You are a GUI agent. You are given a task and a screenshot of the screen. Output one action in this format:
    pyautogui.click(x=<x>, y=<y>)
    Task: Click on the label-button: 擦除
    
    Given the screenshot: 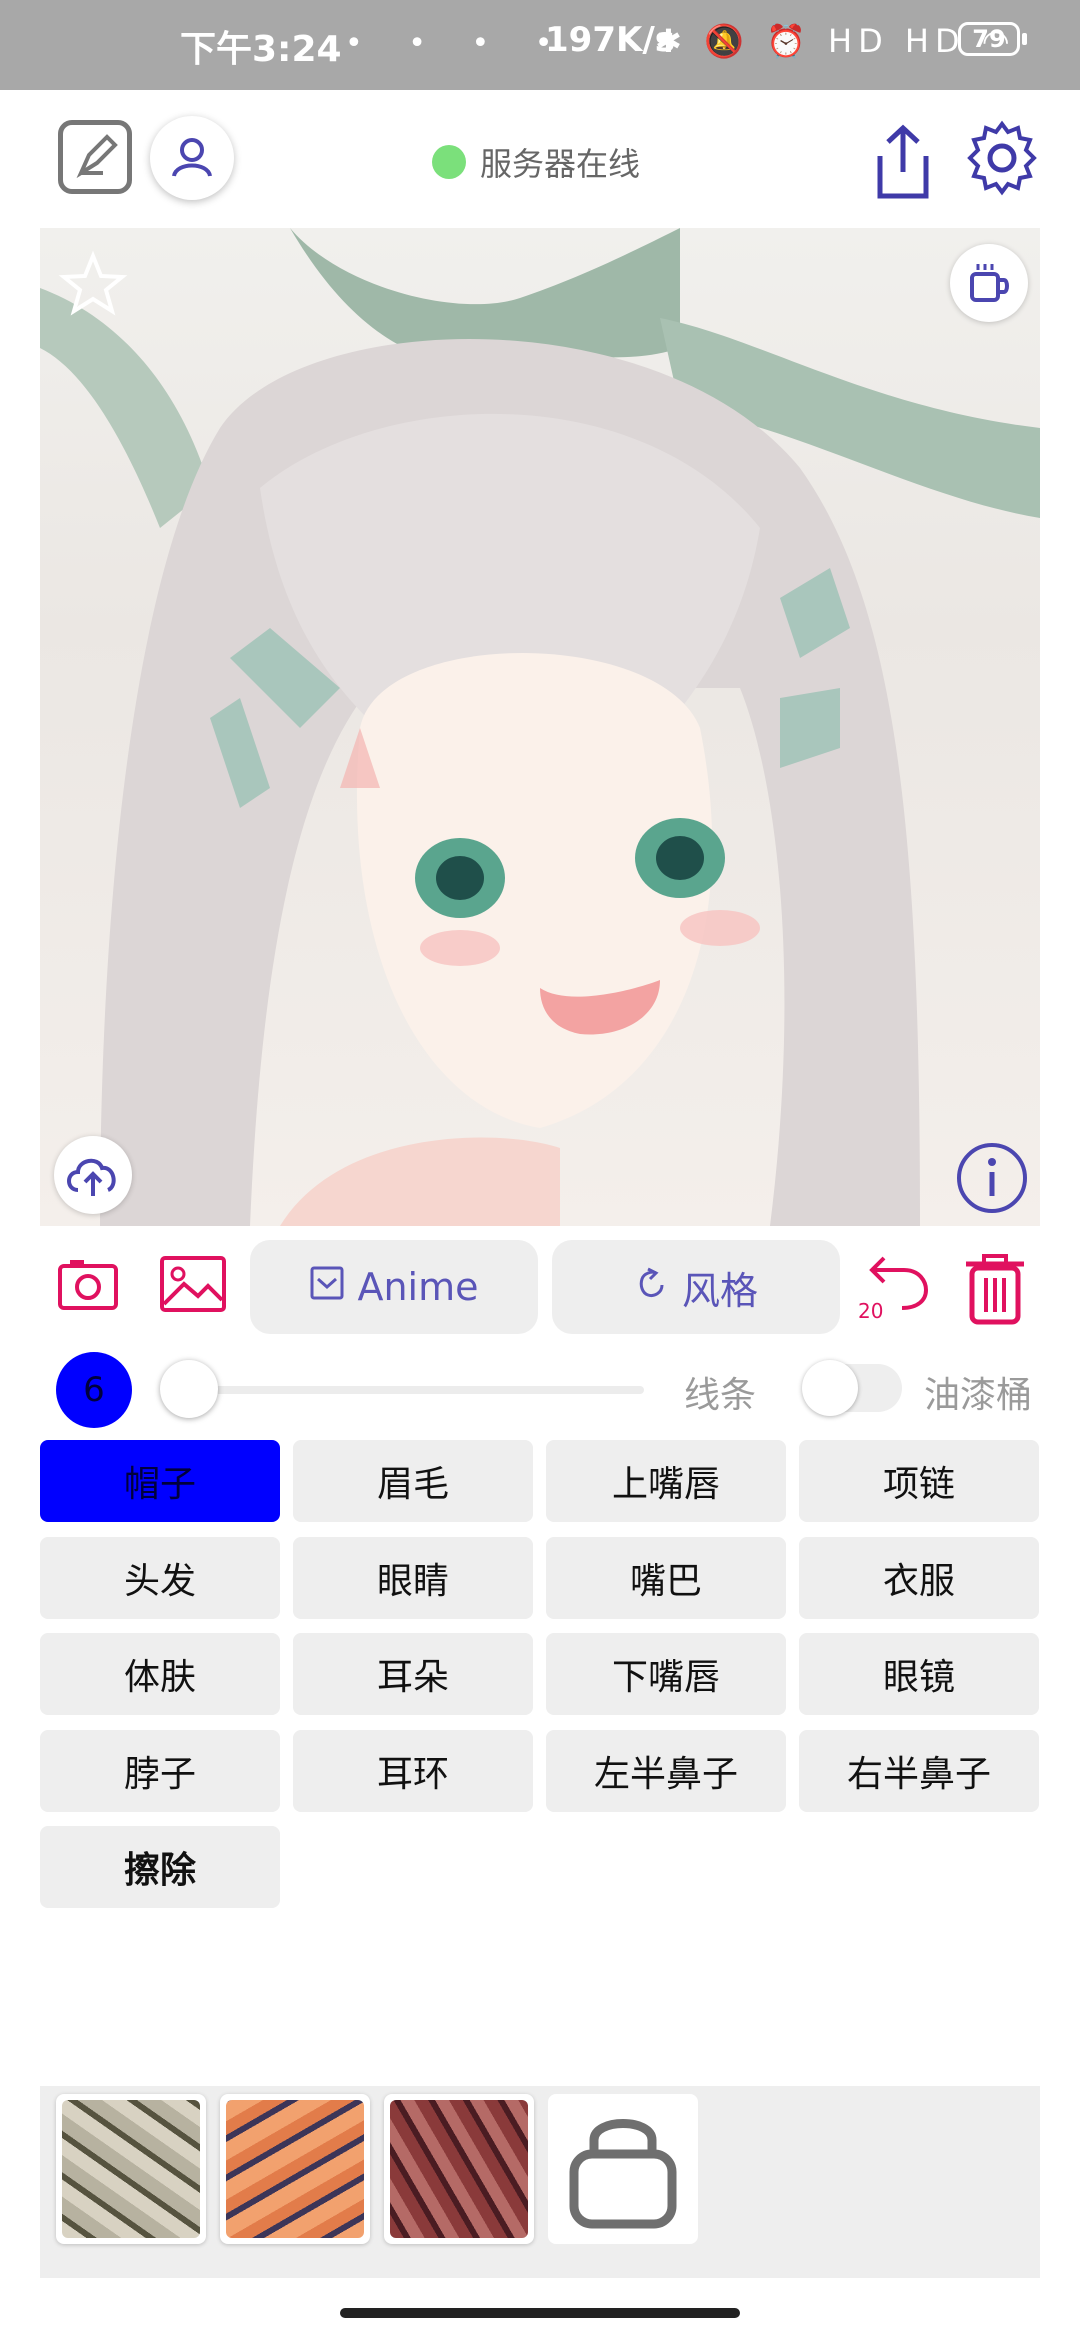 What is the action you would take?
    pyautogui.click(x=160, y=1867)
    